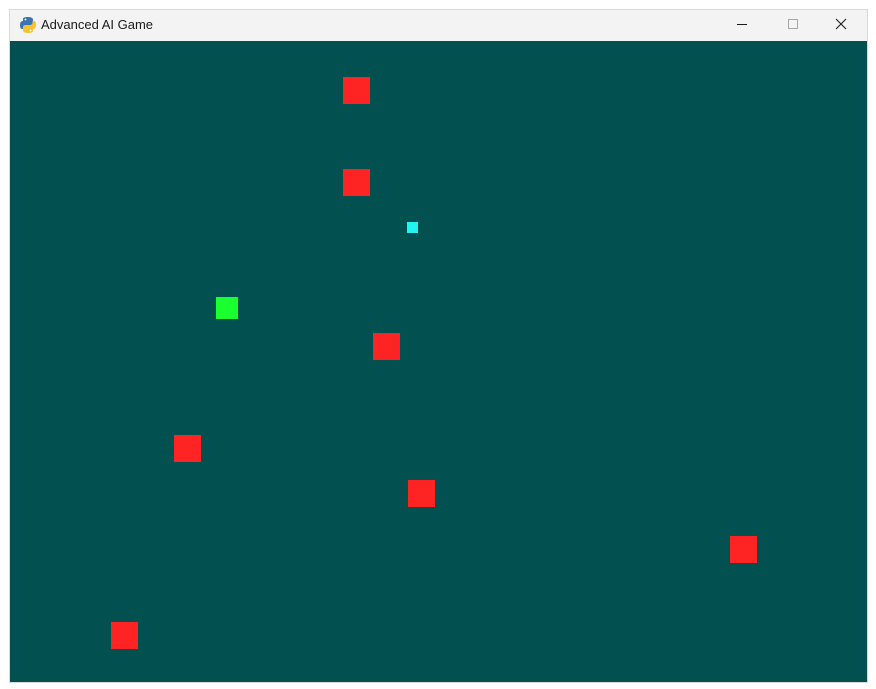 The width and height of the screenshot is (876, 689). What do you see at coordinates (227, 308) in the screenshot?
I see `player-block` at bounding box center [227, 308].